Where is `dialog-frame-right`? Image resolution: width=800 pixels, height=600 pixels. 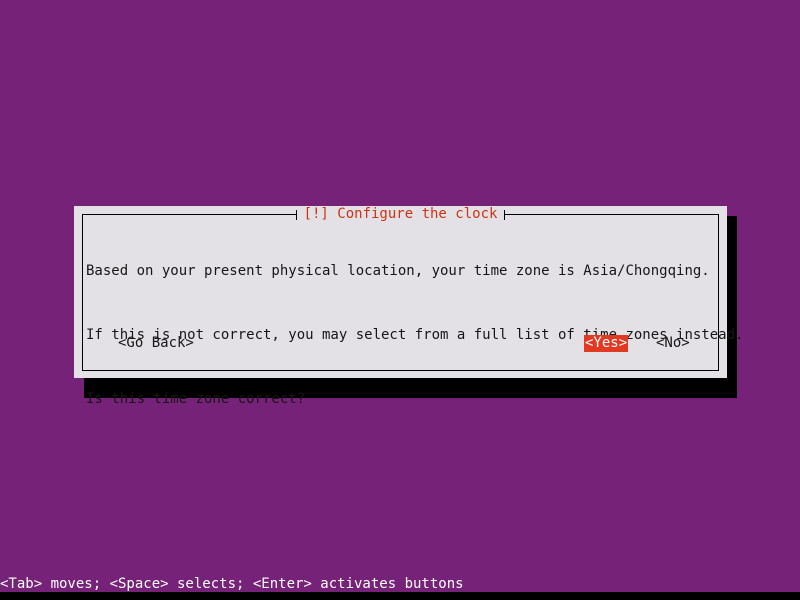
dialog-frame-right is located at coordinates (718, 292).